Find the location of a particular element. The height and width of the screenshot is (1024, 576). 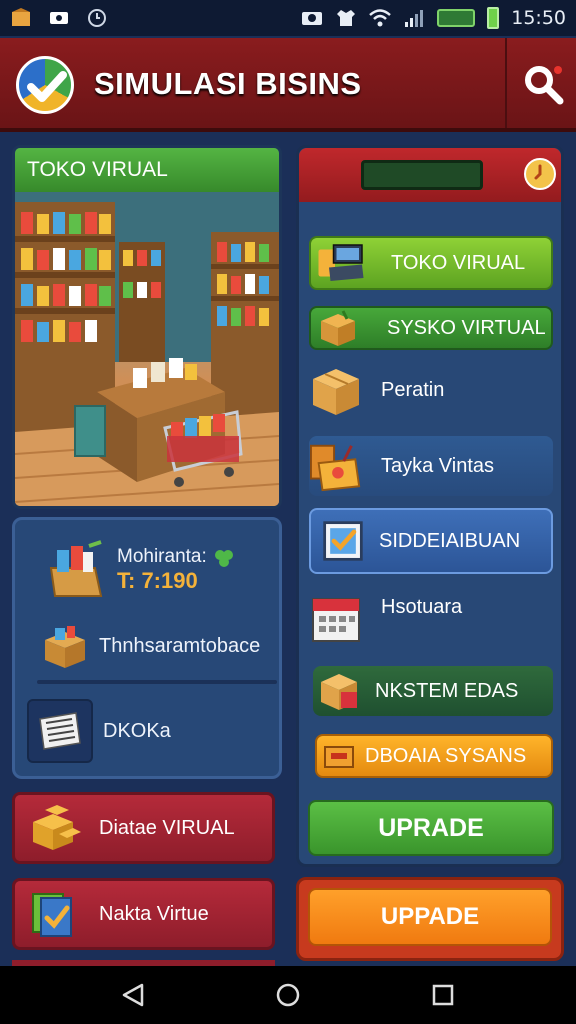

inventory-label: Thnhsaramtobace is located at coordinates (180, 645).